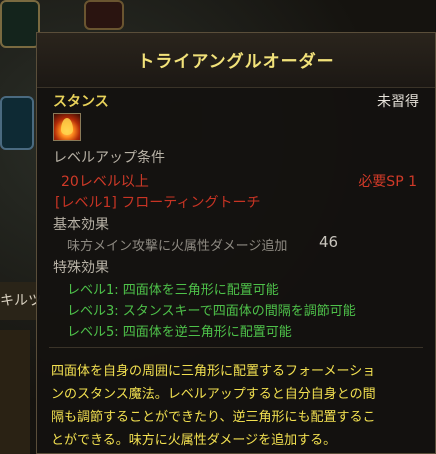  What do you see at coordinates (194, 440) in the screenshot?
I see `description-line: とができる。味方に火属性ダメージを追加する。` at bounding box center [194, 440].